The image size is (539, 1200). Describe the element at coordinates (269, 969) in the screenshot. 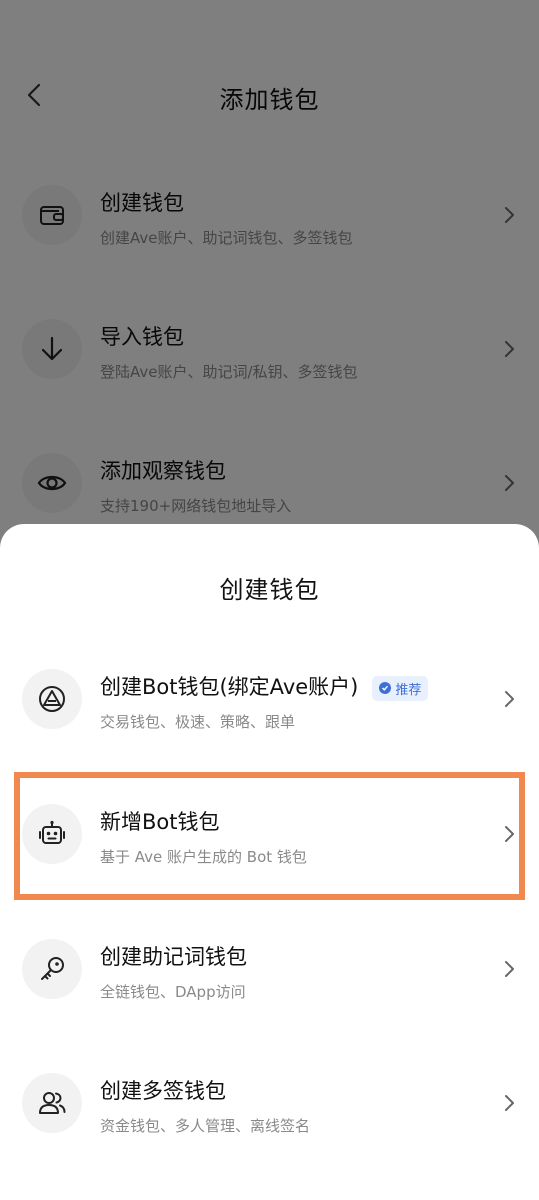

I see `create-mnemonic-wallet-item: 创建助记词钱包 全链钱包、DApp访问` at that location.